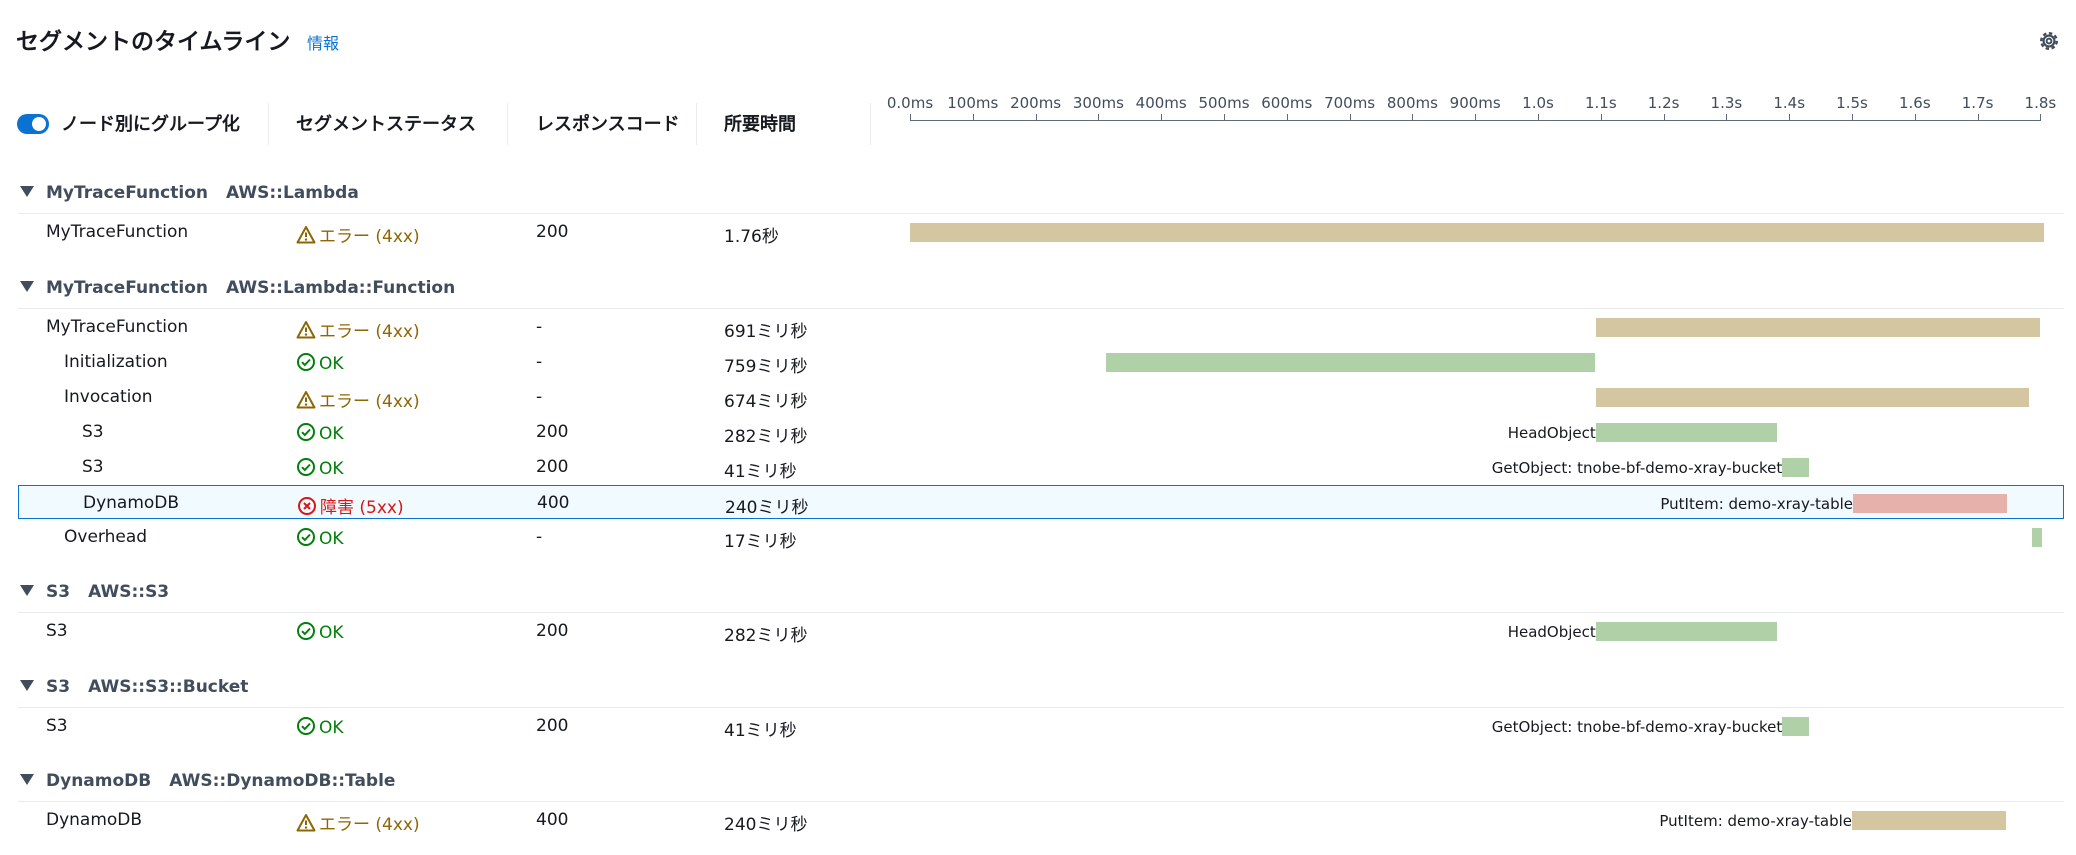 The height and width of the screenshot is (855, 2076). Describe the element at coordinates (1224, 103) in the screenshot. I see `axis-tick-label: 500ms` at that location.